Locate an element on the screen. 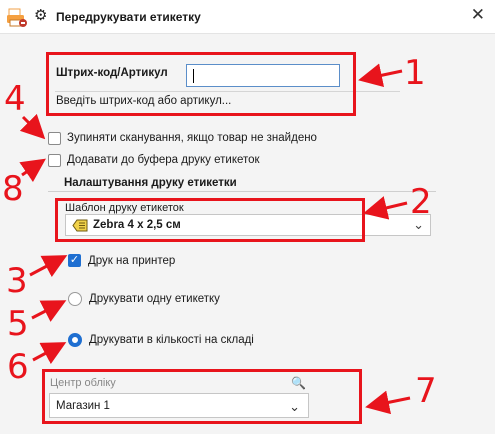  annotation-number-1: 1 is located at coordinates (415, 73).